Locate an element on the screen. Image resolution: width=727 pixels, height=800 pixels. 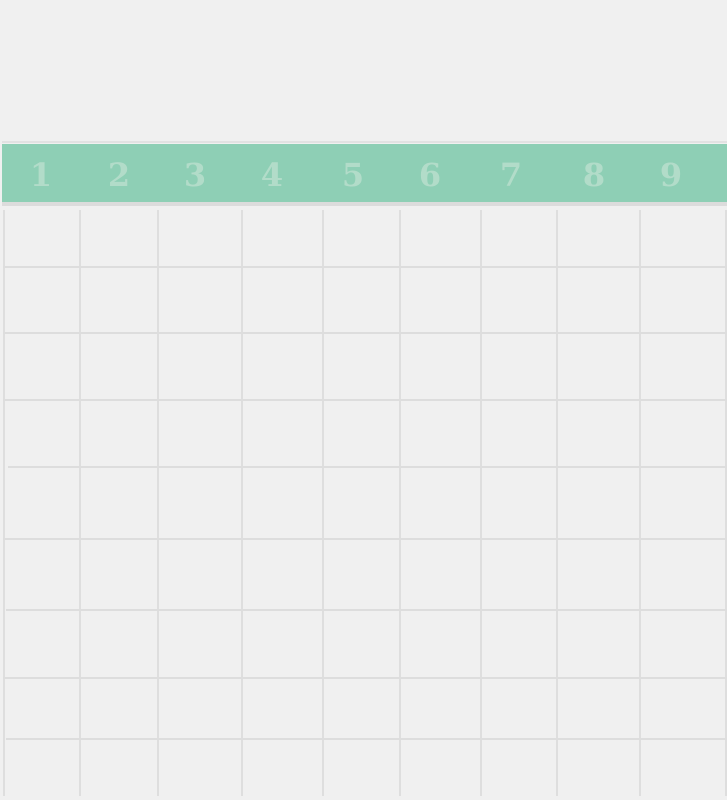
header-top-rule is located at coordinates (364, 142).